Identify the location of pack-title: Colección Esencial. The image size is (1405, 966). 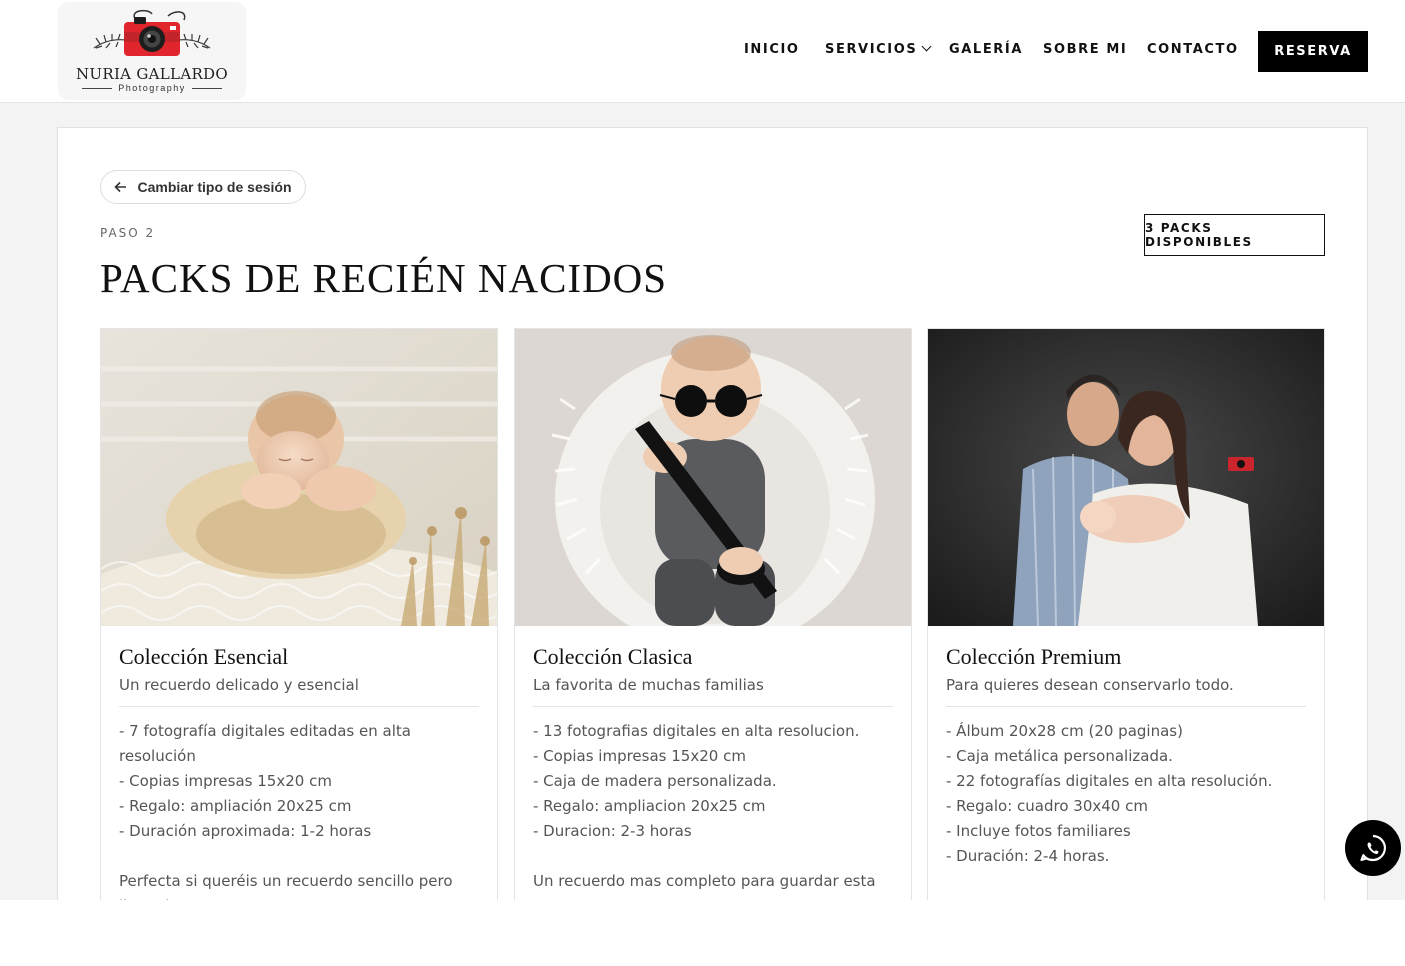
(204, 656).